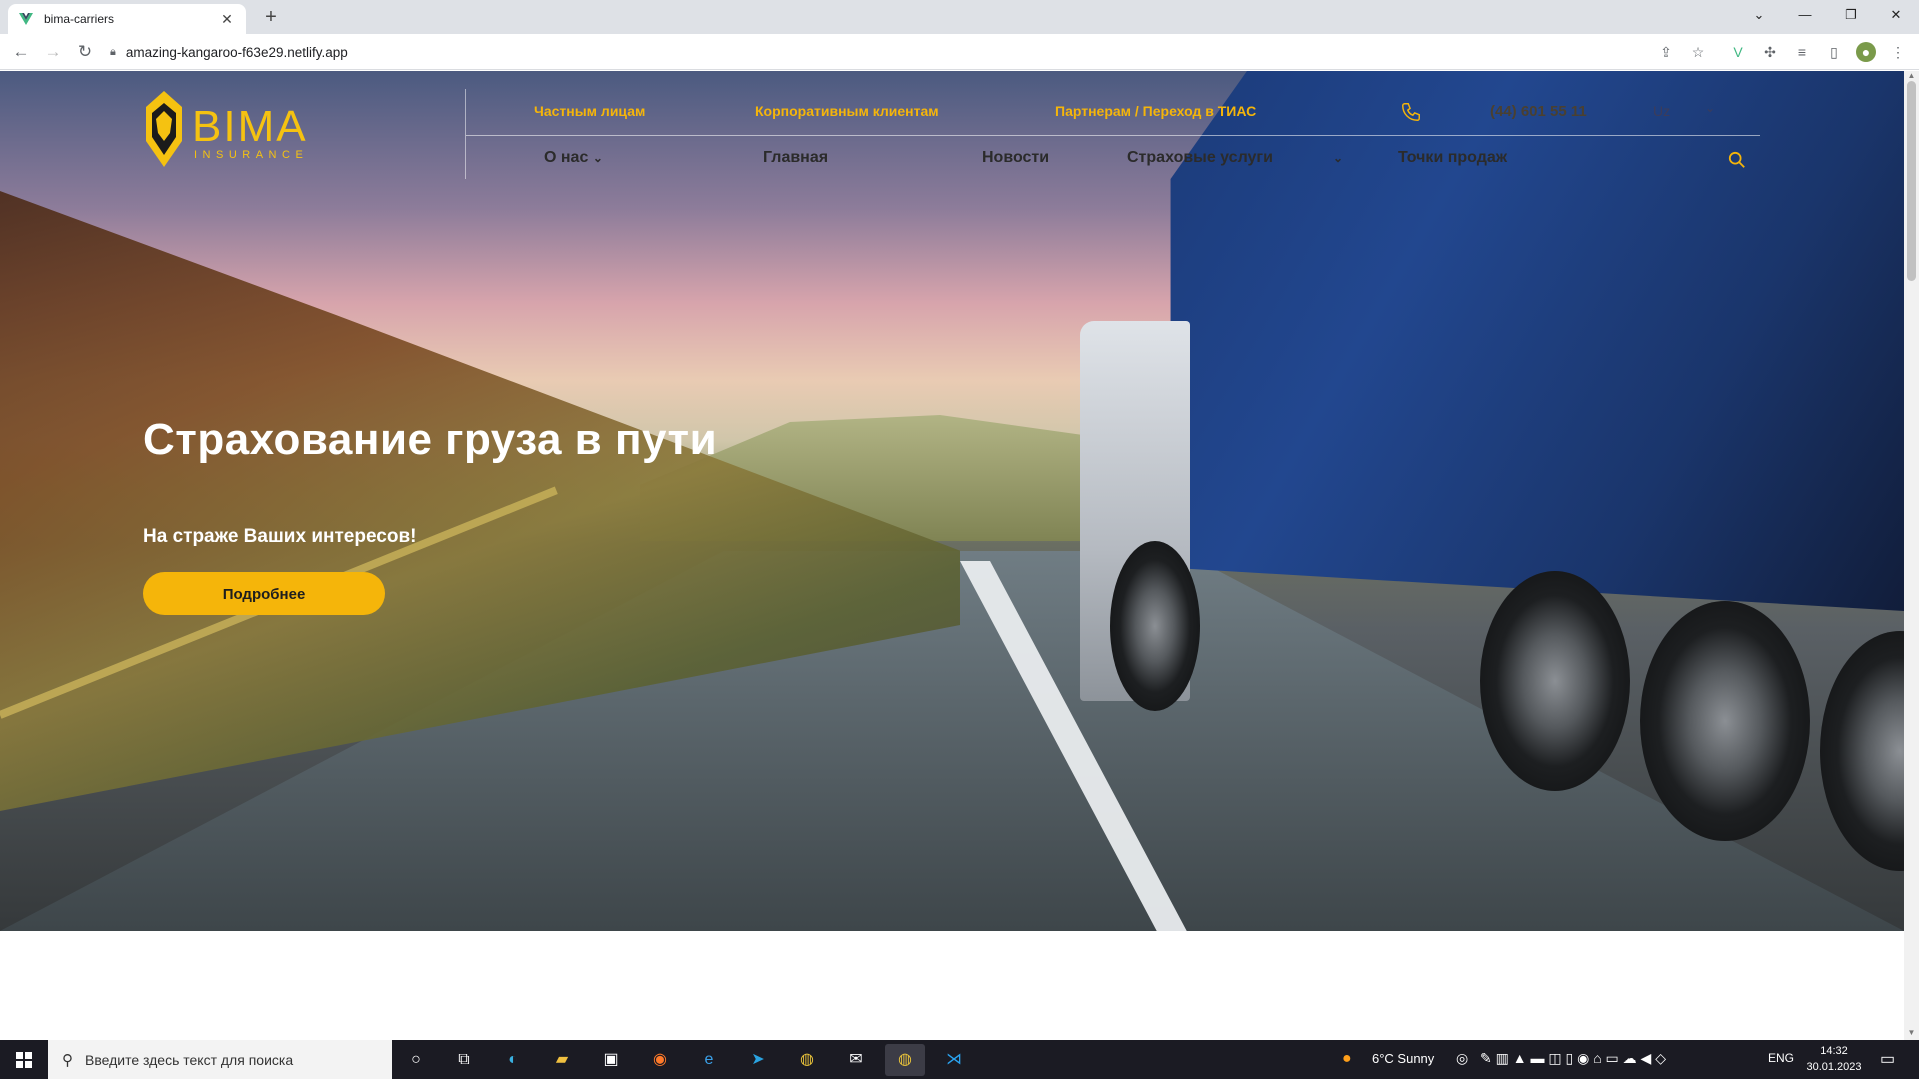  I want to click on language-selector: Uz, so click(1661, 111).